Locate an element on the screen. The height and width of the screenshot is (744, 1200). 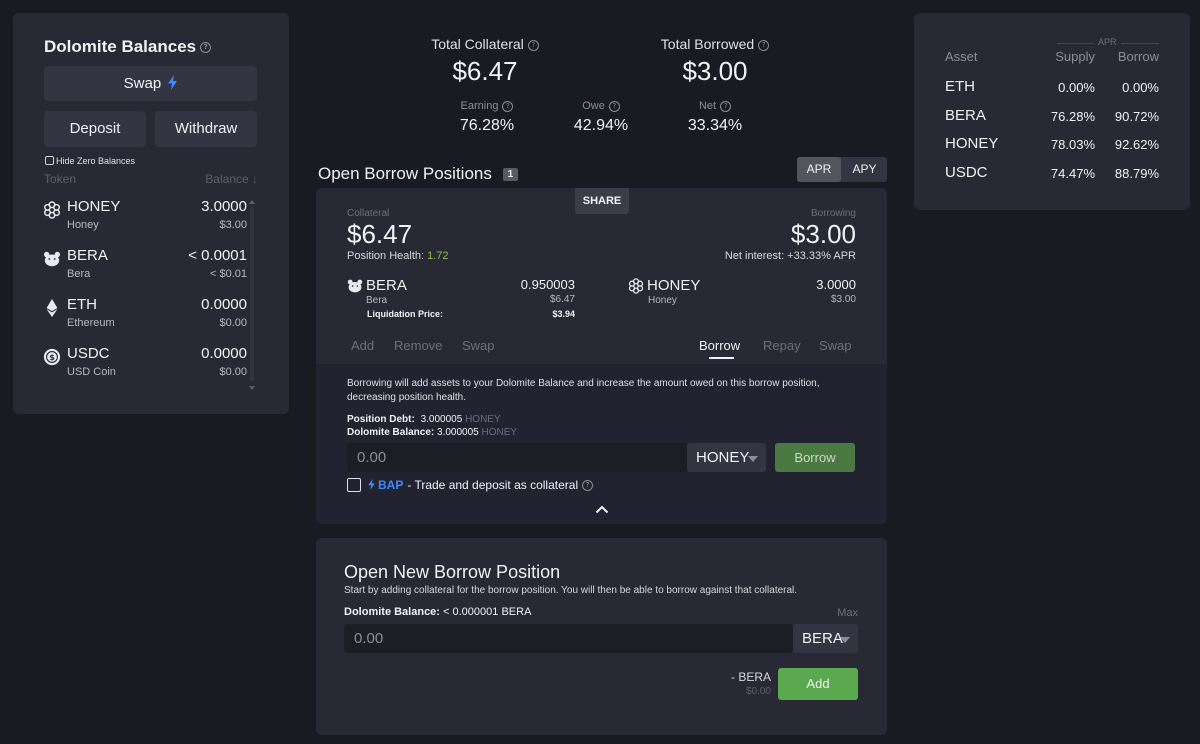
balances-title: Dolomite Balances? is located at coordinates (128, 47).